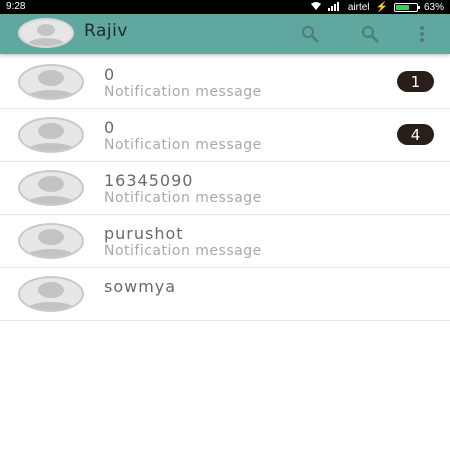  Describe the element at coordinates (225, 7) in the screenshot. I see `status-bar: 9:28 airtel ⚡ 63%` at that location.